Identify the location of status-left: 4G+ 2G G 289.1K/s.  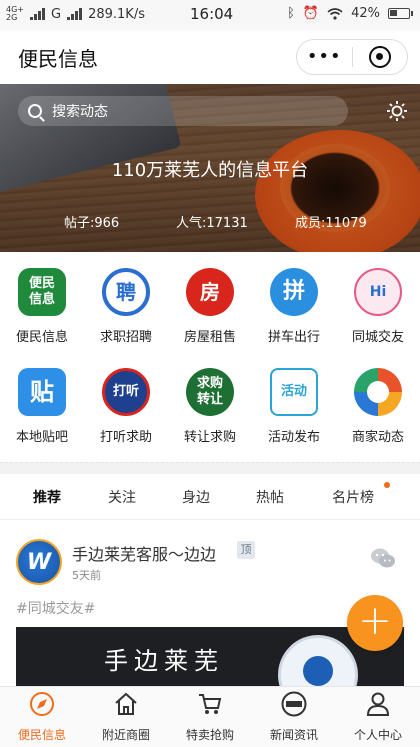
(75, 14).